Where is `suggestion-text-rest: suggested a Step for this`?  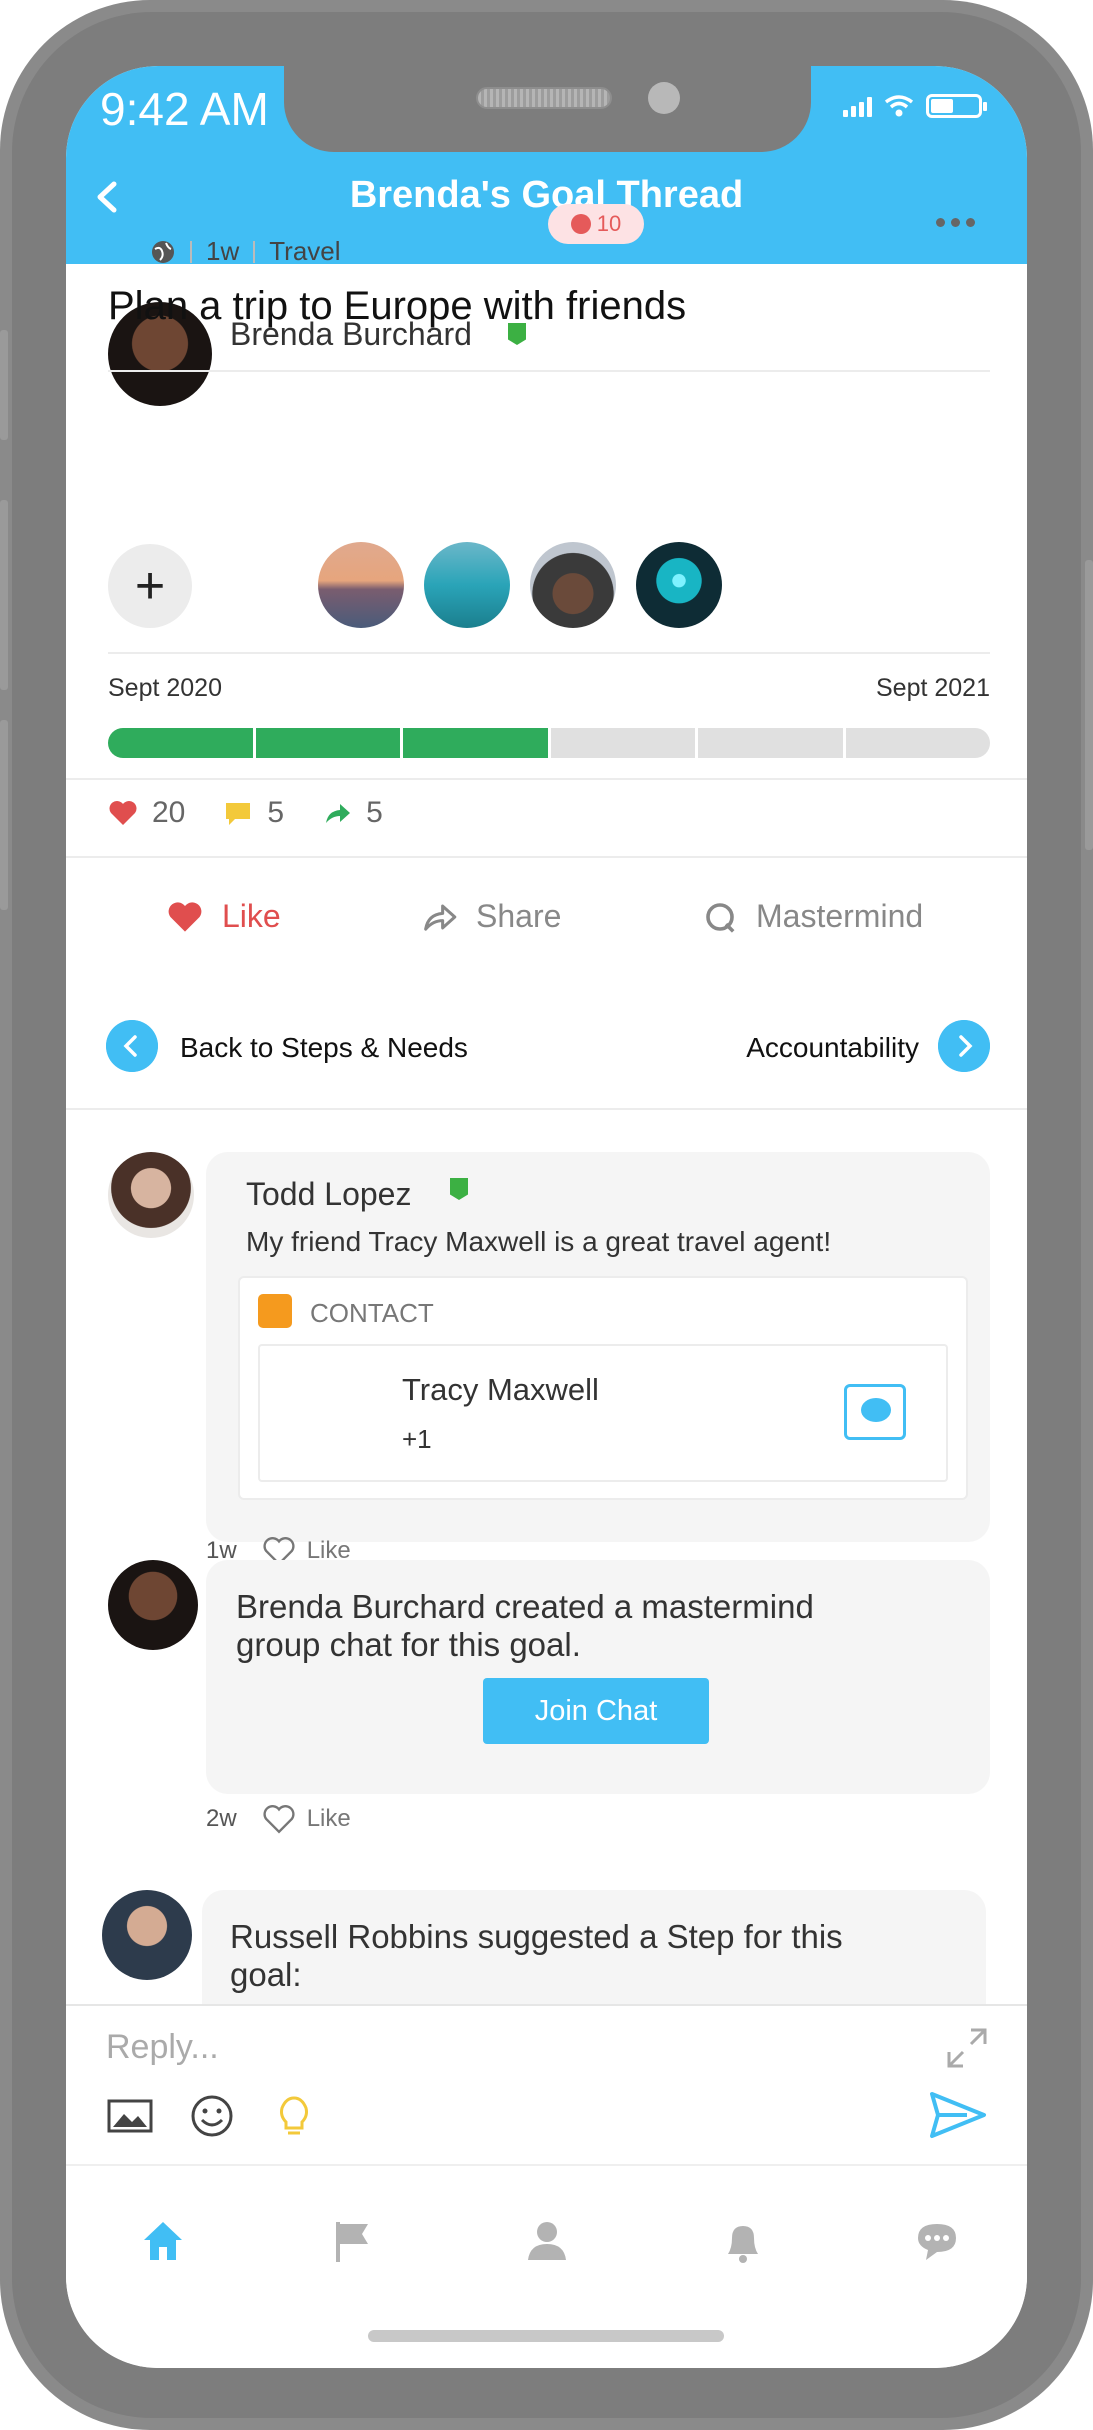 suggestion-text-rest: suggested a Step for this is located at coordinates (655, 1936).